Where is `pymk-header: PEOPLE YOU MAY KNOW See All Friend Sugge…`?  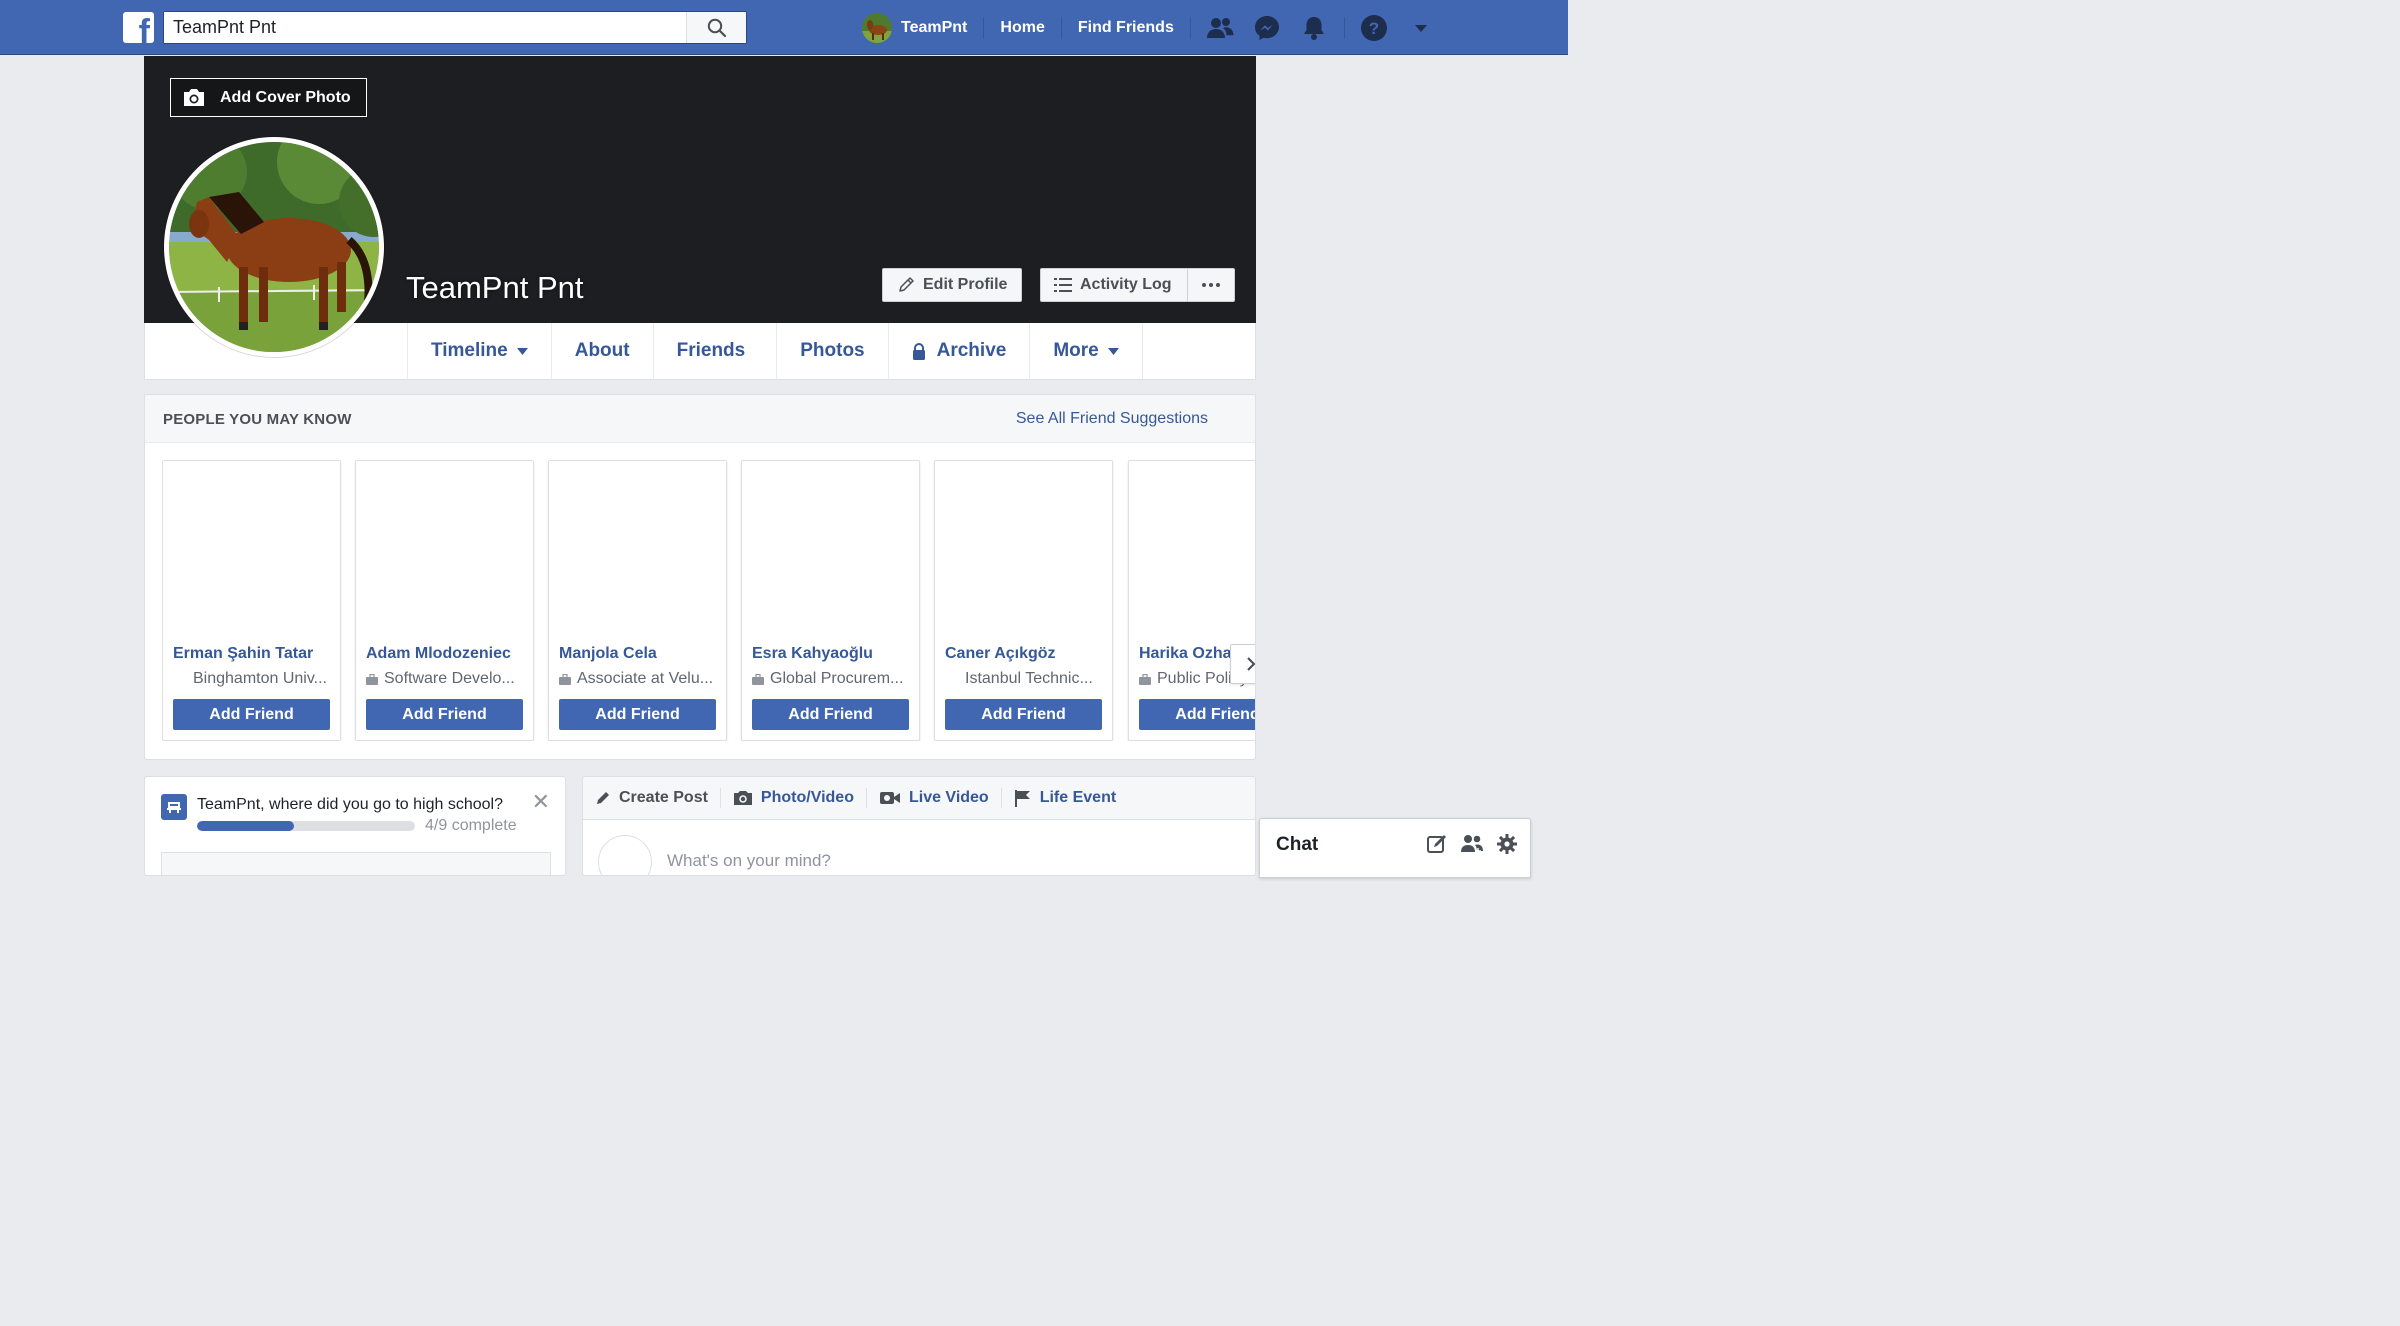
pymk-header: PEOPLE YOU MAY KNOW See All Friend Sugge… is located at coordinates (700, 419).